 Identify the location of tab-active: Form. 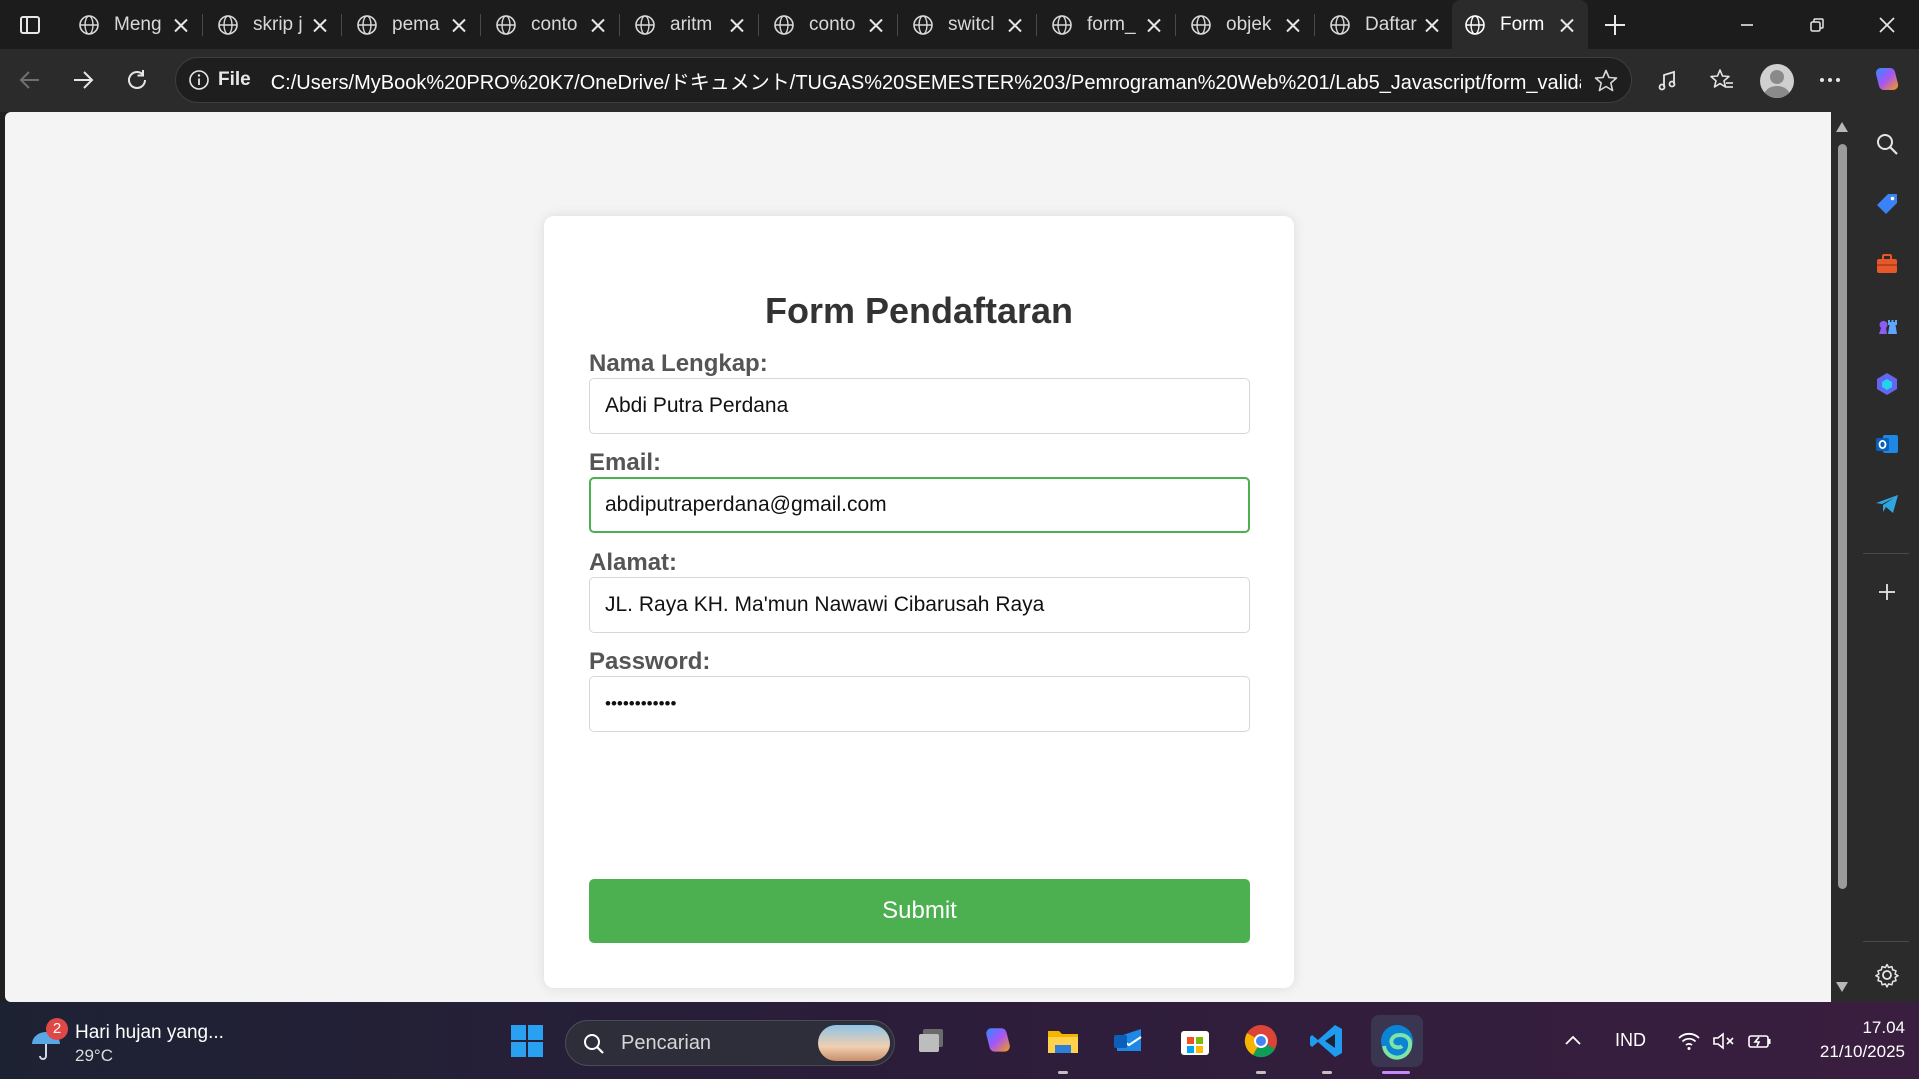
(1520, 24).